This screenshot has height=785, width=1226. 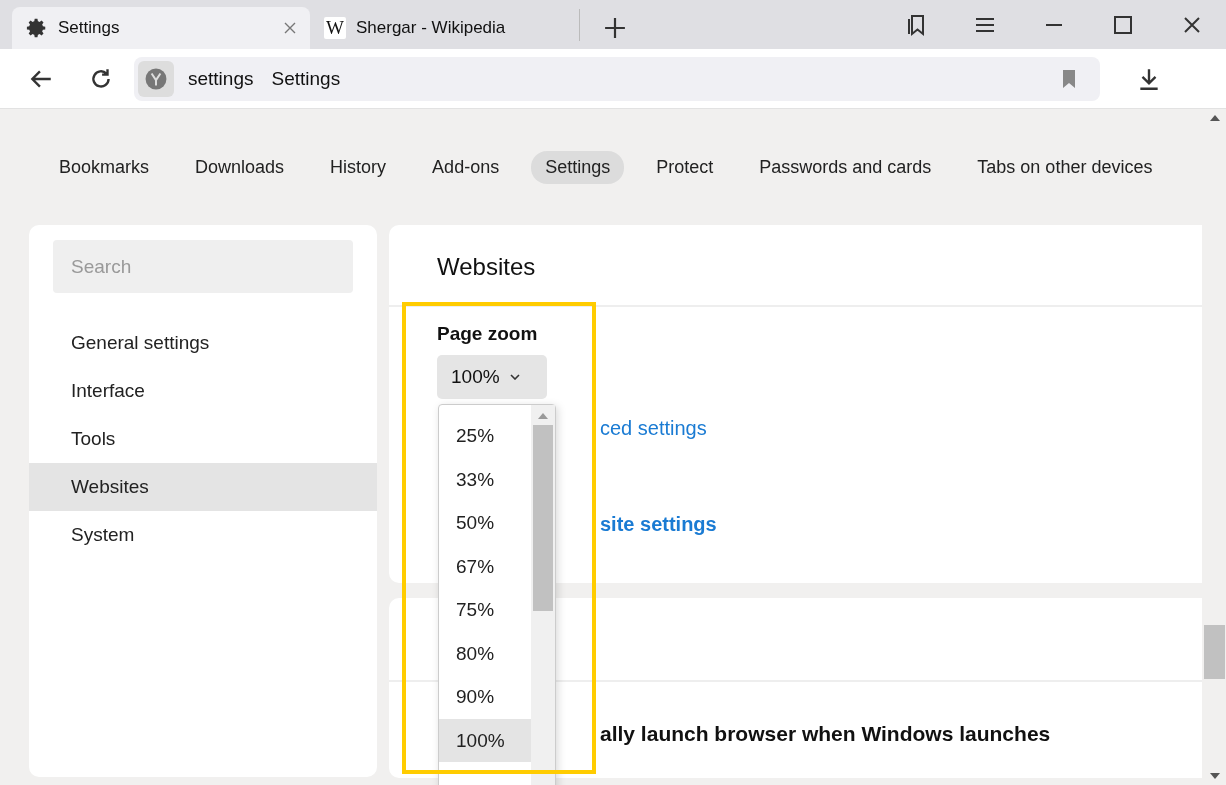 What do you see at coordinates (825, 734) in the screenshot?
I see `startup-option: ally launch browser when Windows launches` at bounding box center [825, 734].